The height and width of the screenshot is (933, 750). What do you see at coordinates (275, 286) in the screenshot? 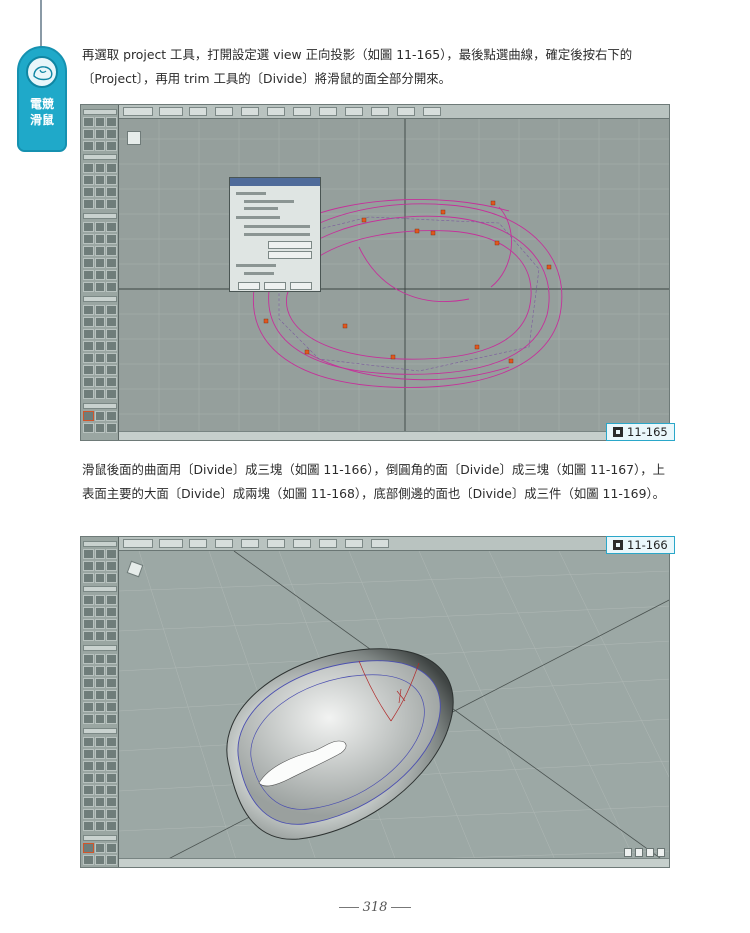
I see `apply-button` at bounding box center [275, 286].